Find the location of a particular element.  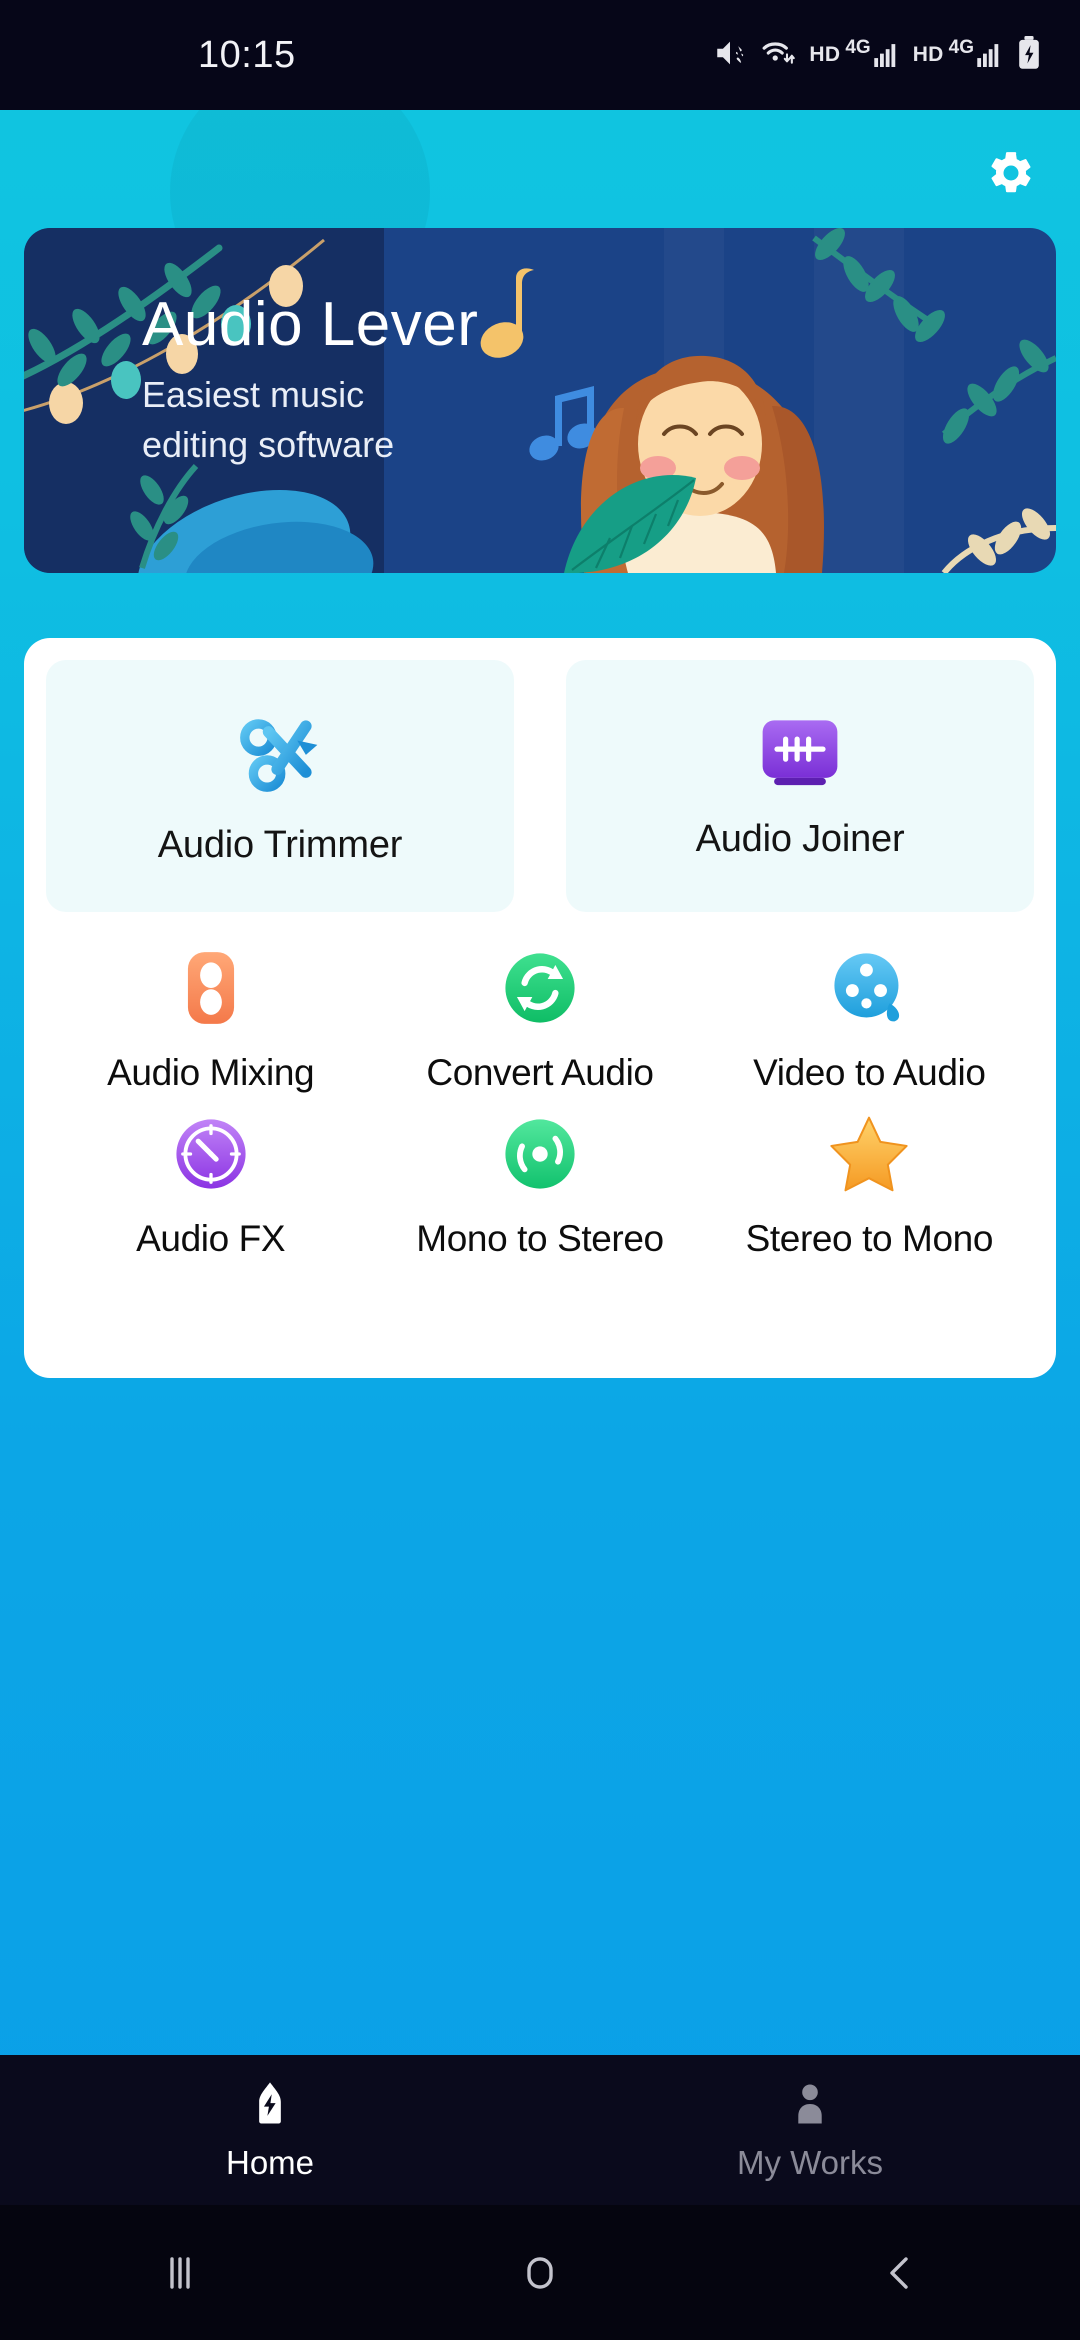

woman-illustration is located at coordinates (694, 464).